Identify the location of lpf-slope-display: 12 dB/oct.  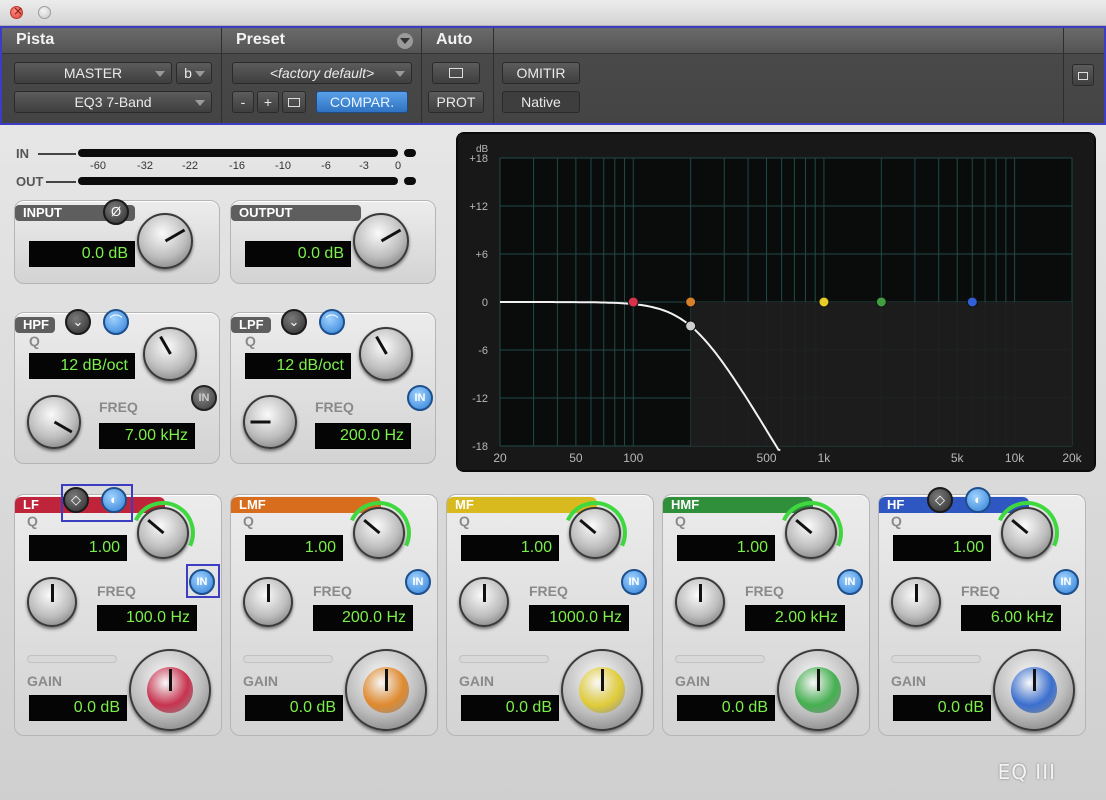
(298, 366).